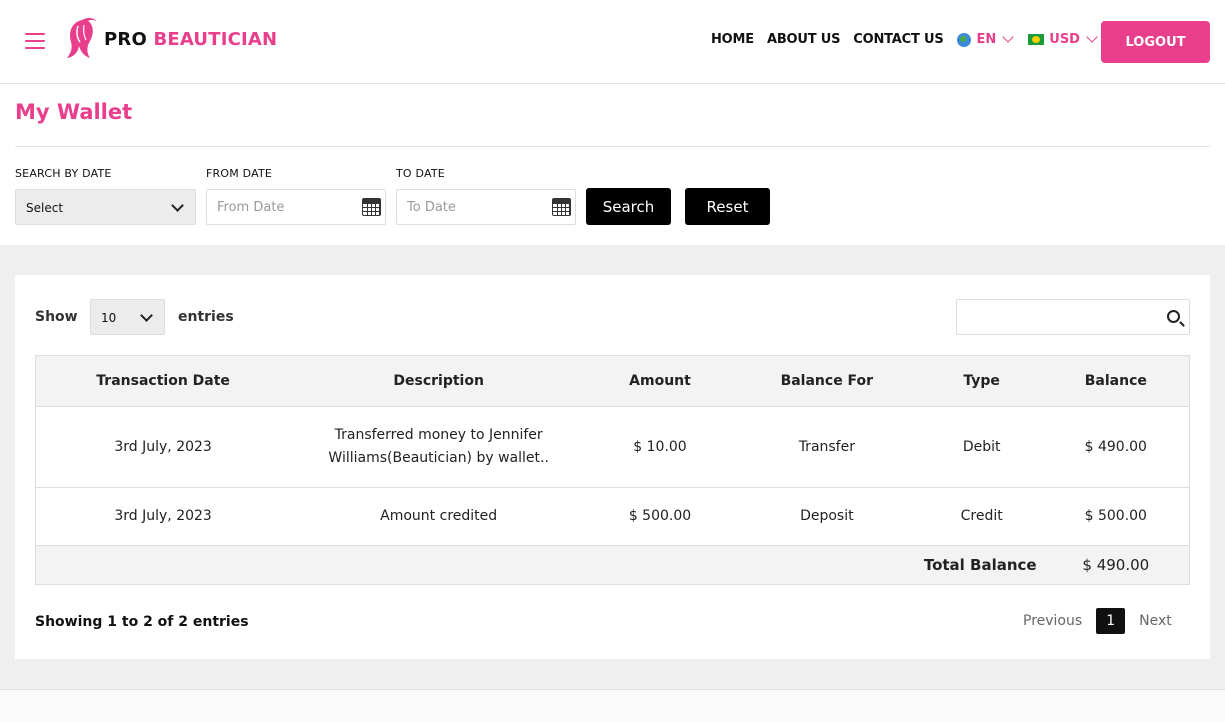 Image resolution: width=1225 pixels, height=722 pixels. Describe the element at coordinates (163, 381) in the screenshot. I see `column-header: Transaction Date` at that location.